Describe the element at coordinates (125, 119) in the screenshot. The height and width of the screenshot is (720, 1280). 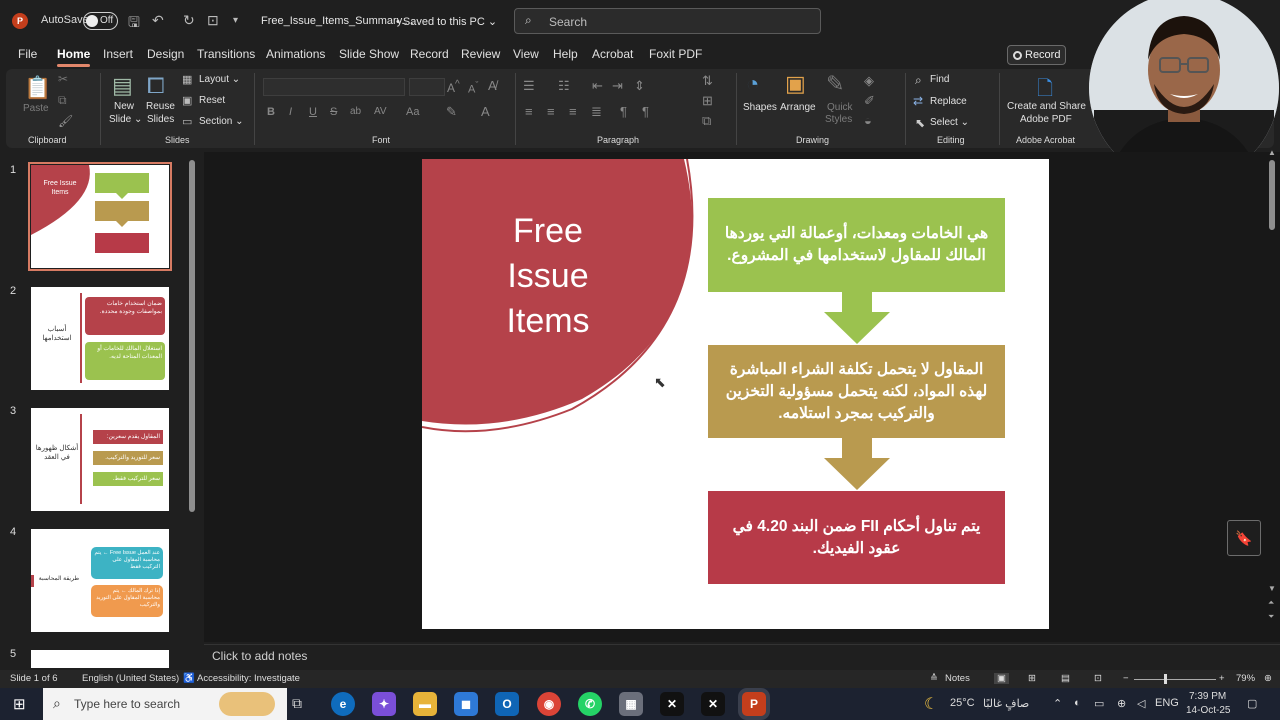
I see `new-slide-label2: Slide ⌄` at that location.